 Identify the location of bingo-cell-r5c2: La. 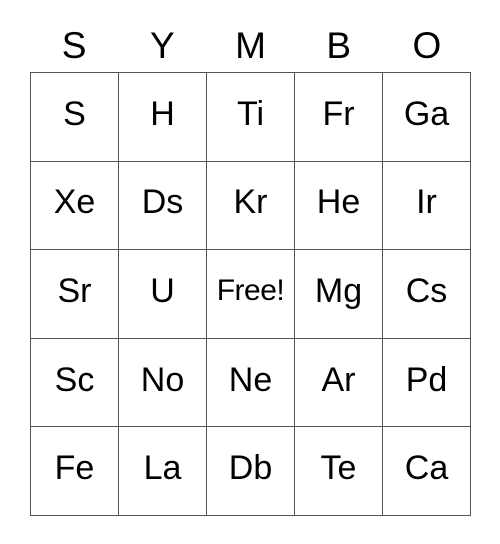
(163, 471).